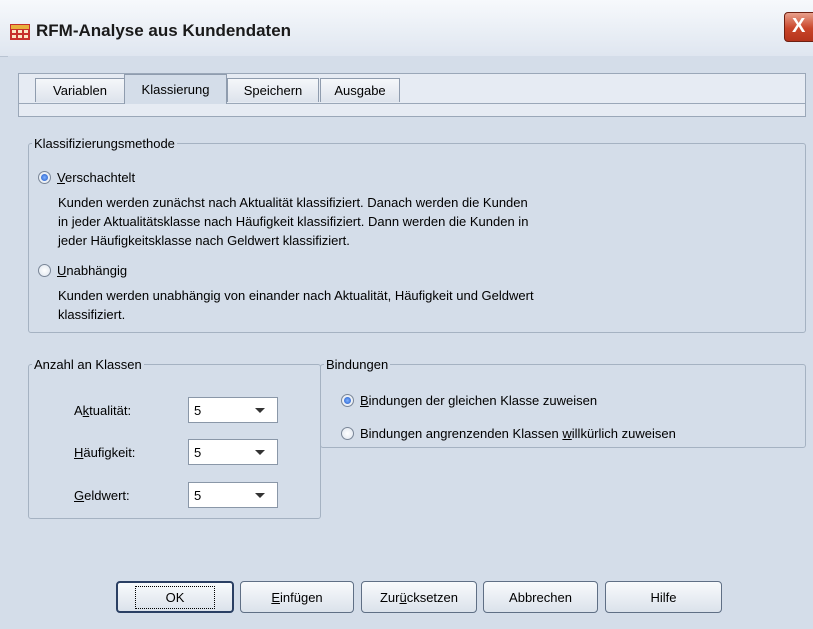 This screenshot has width=813, height=629. I want to click on frequency-label: Häufigkeit:, so click(104, 452).